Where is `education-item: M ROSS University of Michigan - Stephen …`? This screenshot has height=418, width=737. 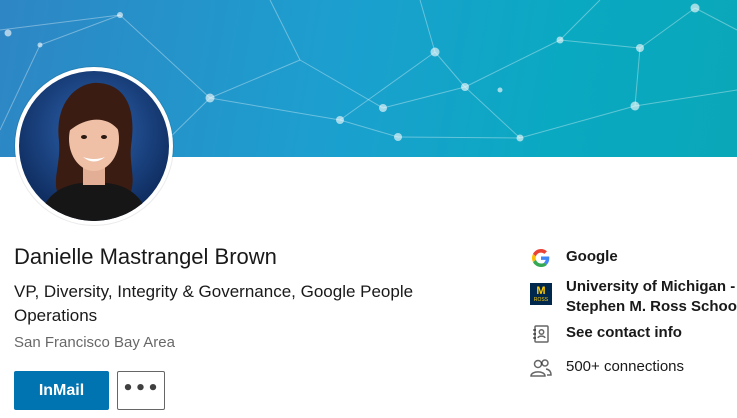
education-item: M ROSS University of Michigan - Stephen … is located at coordinates (633, 297).